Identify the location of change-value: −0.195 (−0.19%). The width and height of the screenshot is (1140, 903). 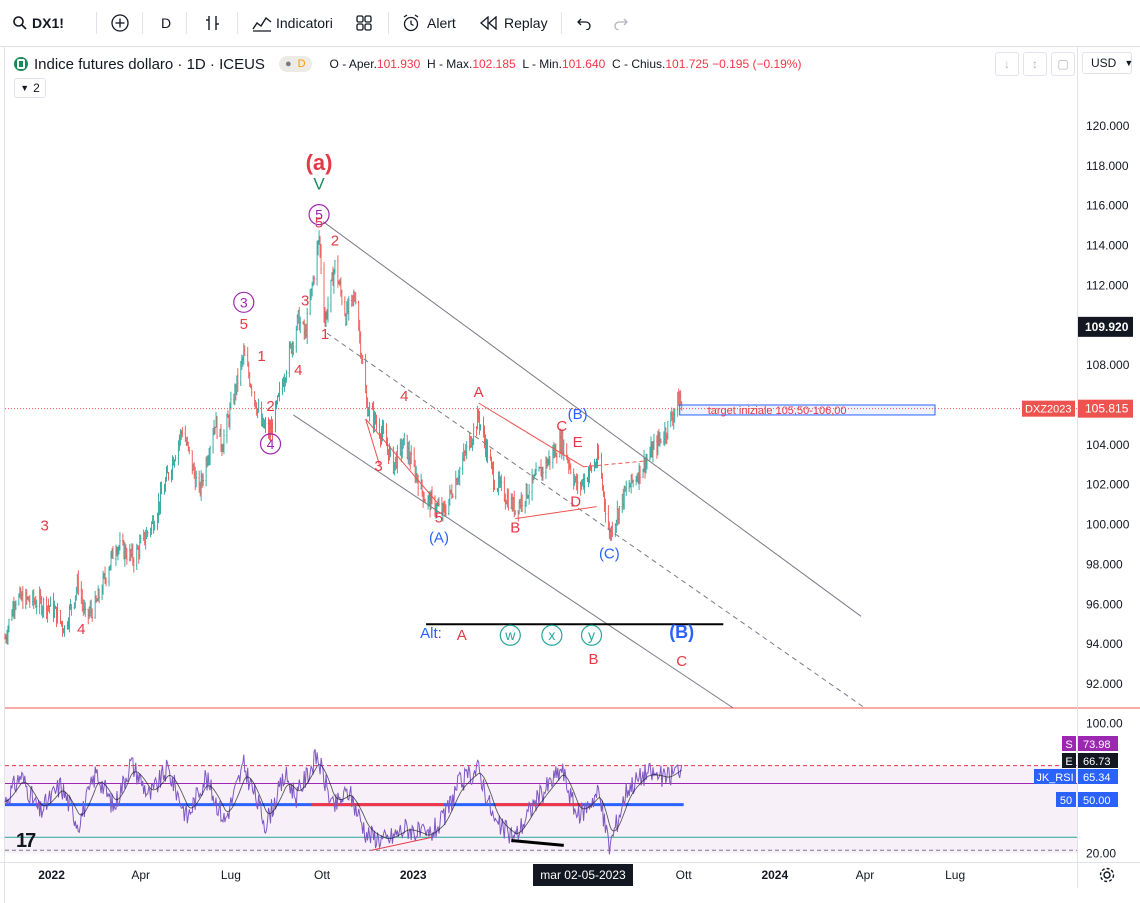
(757, 64).